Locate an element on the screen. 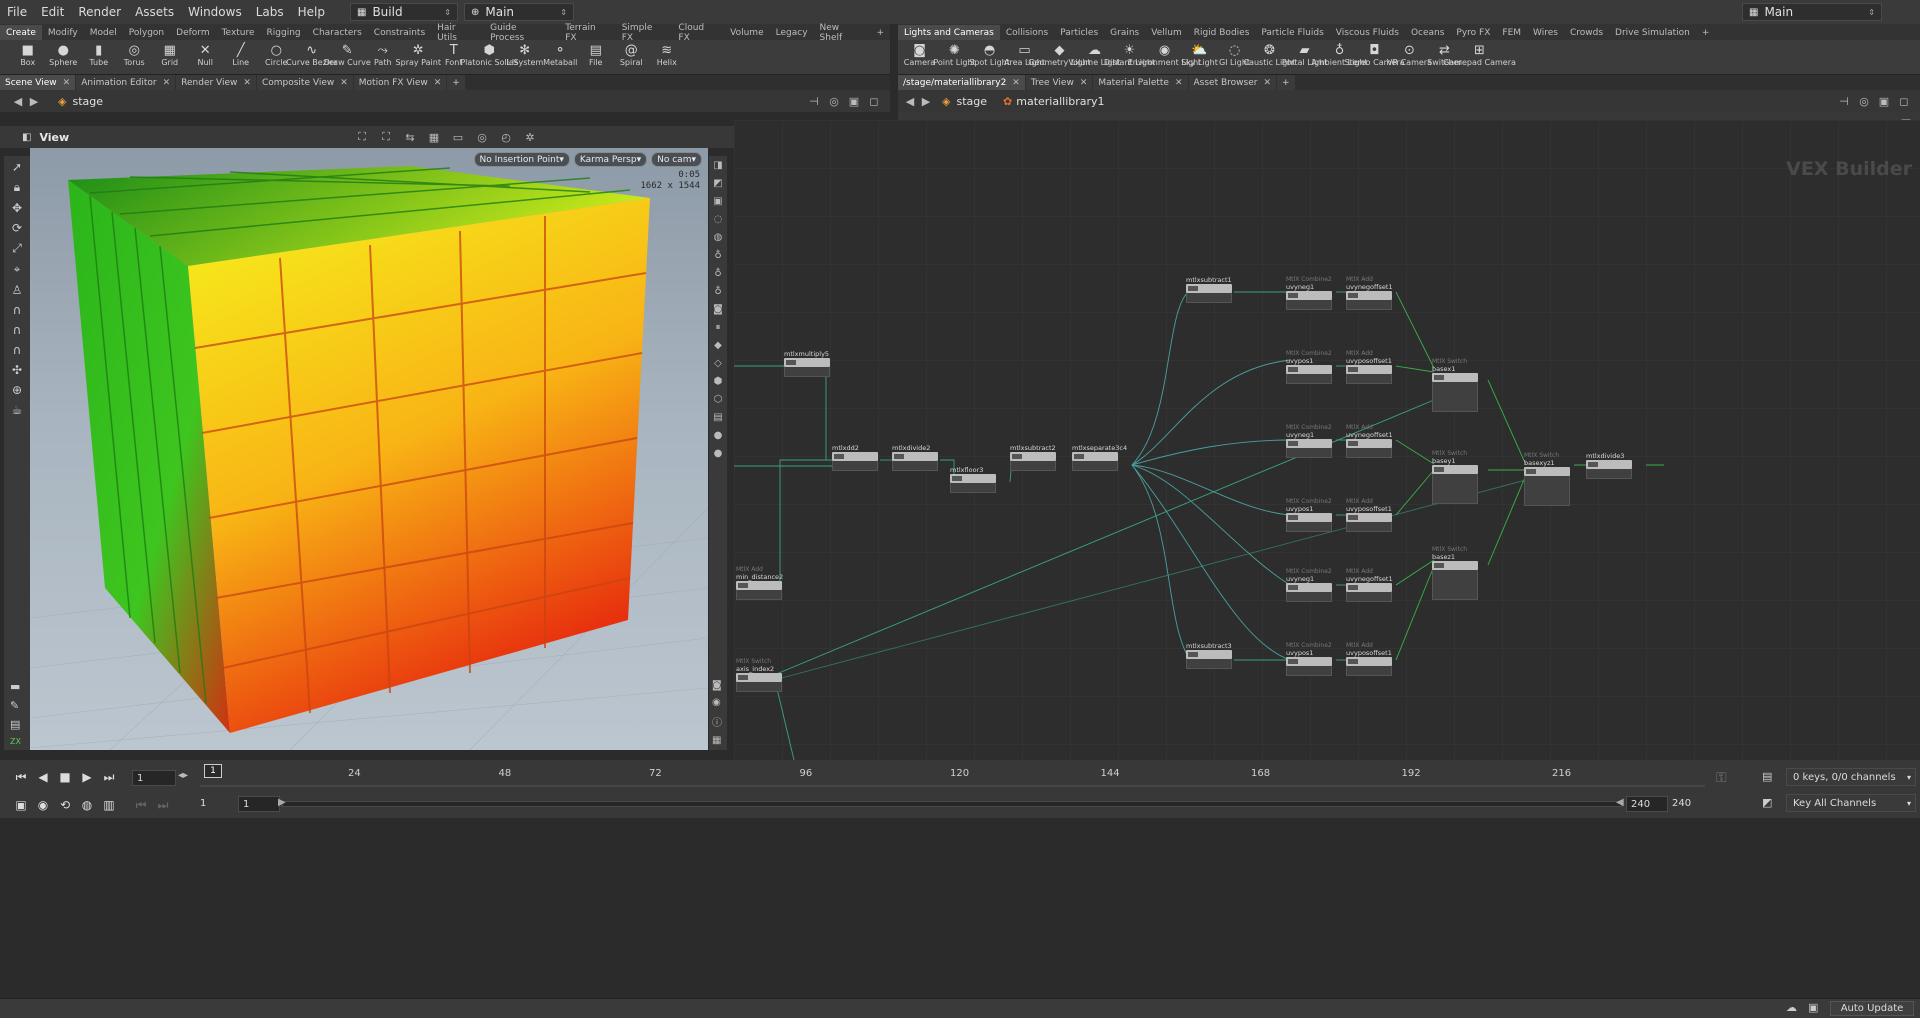 The width and height of the screenshot is (1920, 1018). shelf-tab: Deform is located at coordinates (192, 32).